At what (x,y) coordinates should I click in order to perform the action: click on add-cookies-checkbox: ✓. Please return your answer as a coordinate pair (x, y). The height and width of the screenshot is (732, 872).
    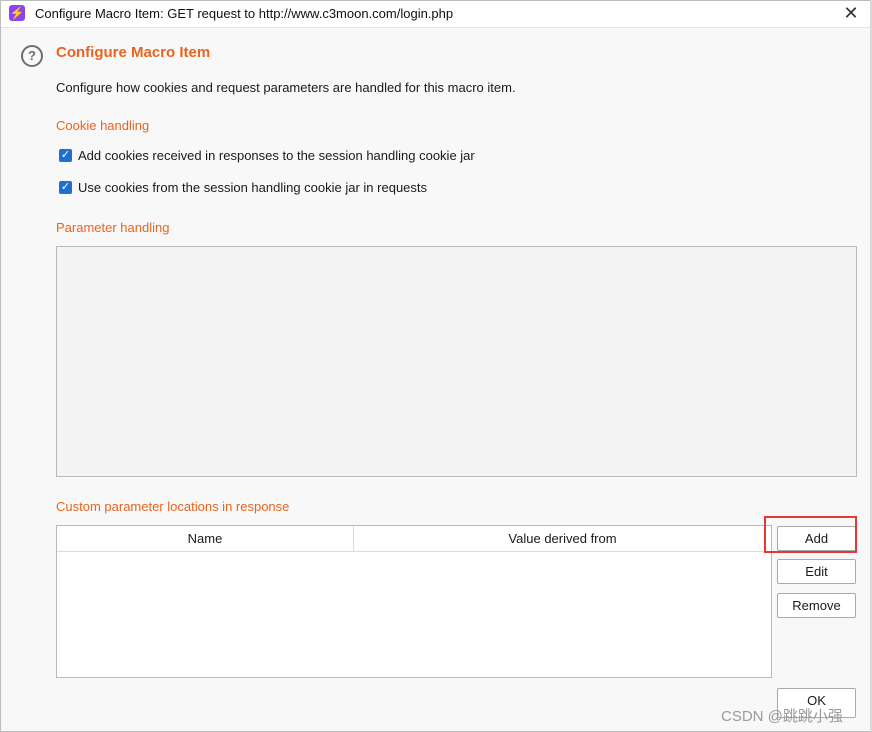
    Looking at the image, I should click on (65, 156).